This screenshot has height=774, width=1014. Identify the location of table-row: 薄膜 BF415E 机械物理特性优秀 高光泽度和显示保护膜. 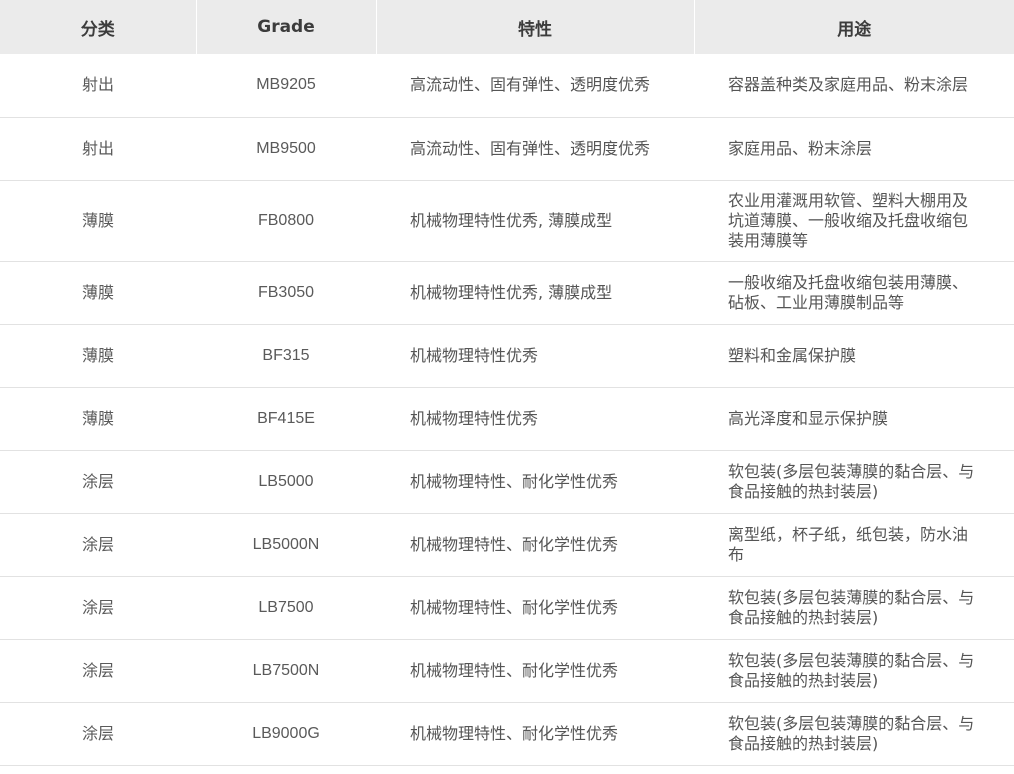
(507, 419).